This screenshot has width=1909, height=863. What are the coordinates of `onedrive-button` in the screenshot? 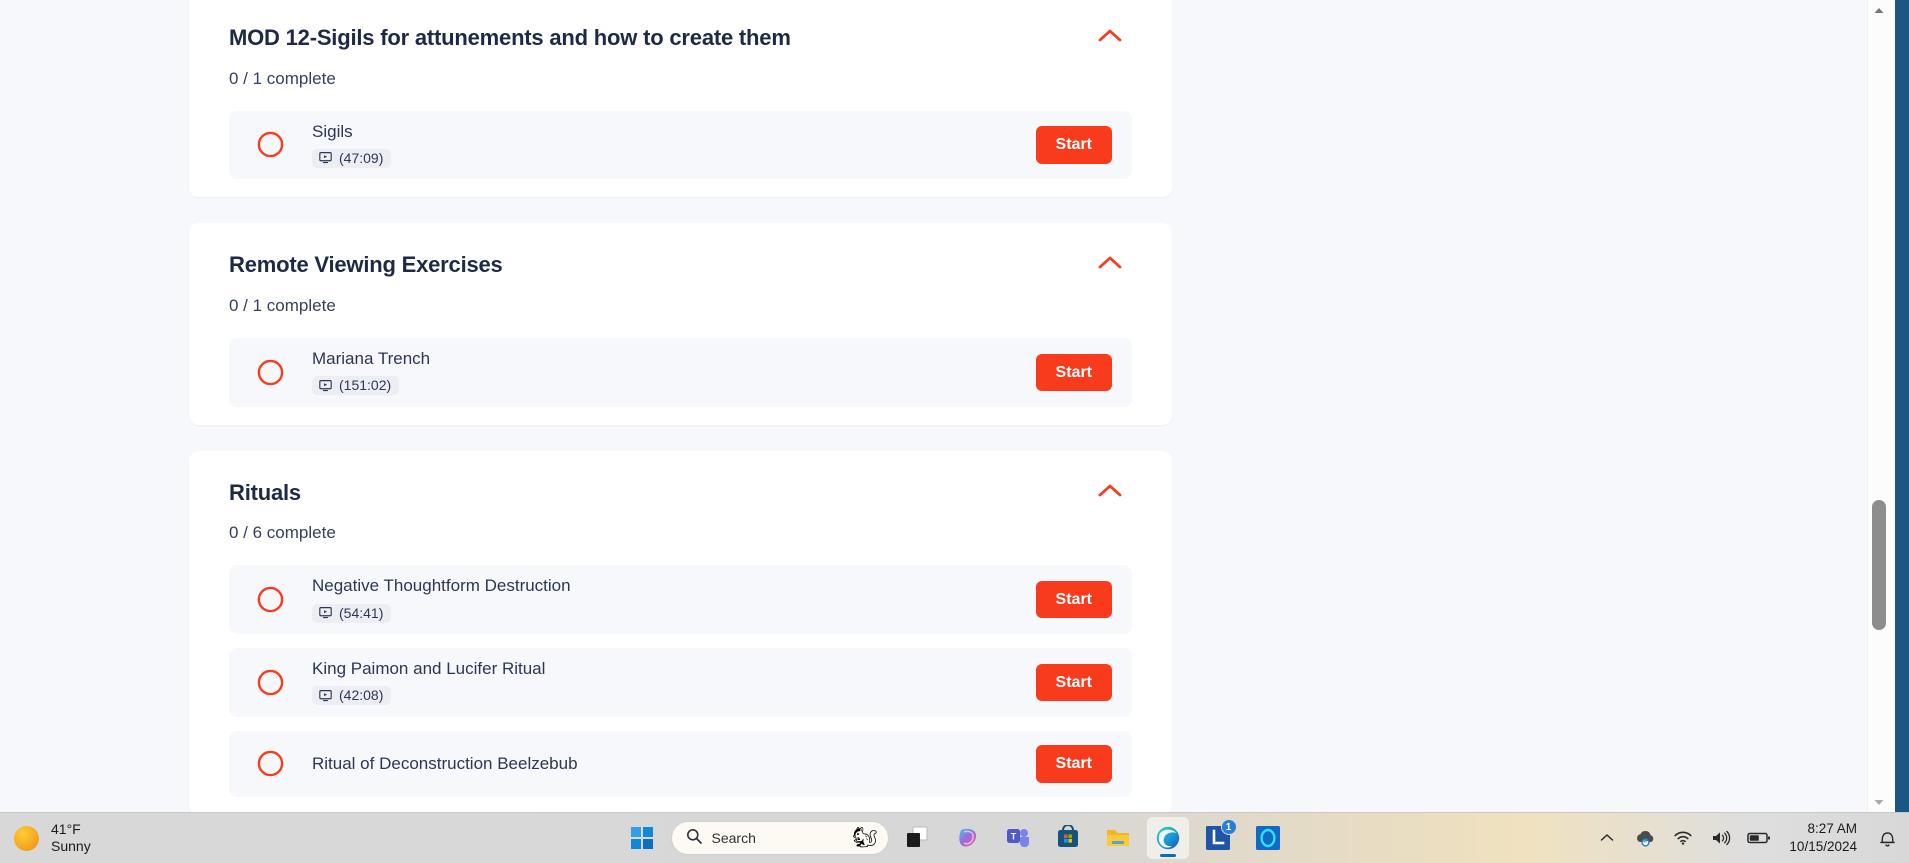 It's located at (1645, 838).